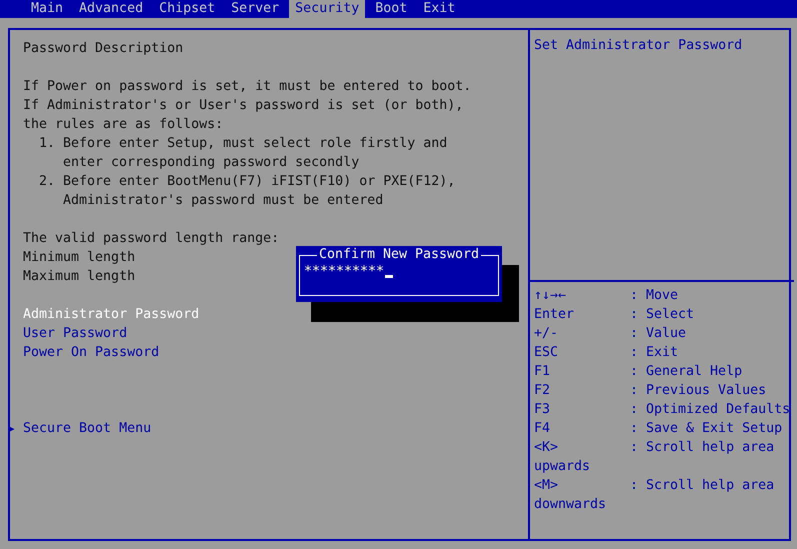  I want to click on menu-tab: Main, so click(47, 9).